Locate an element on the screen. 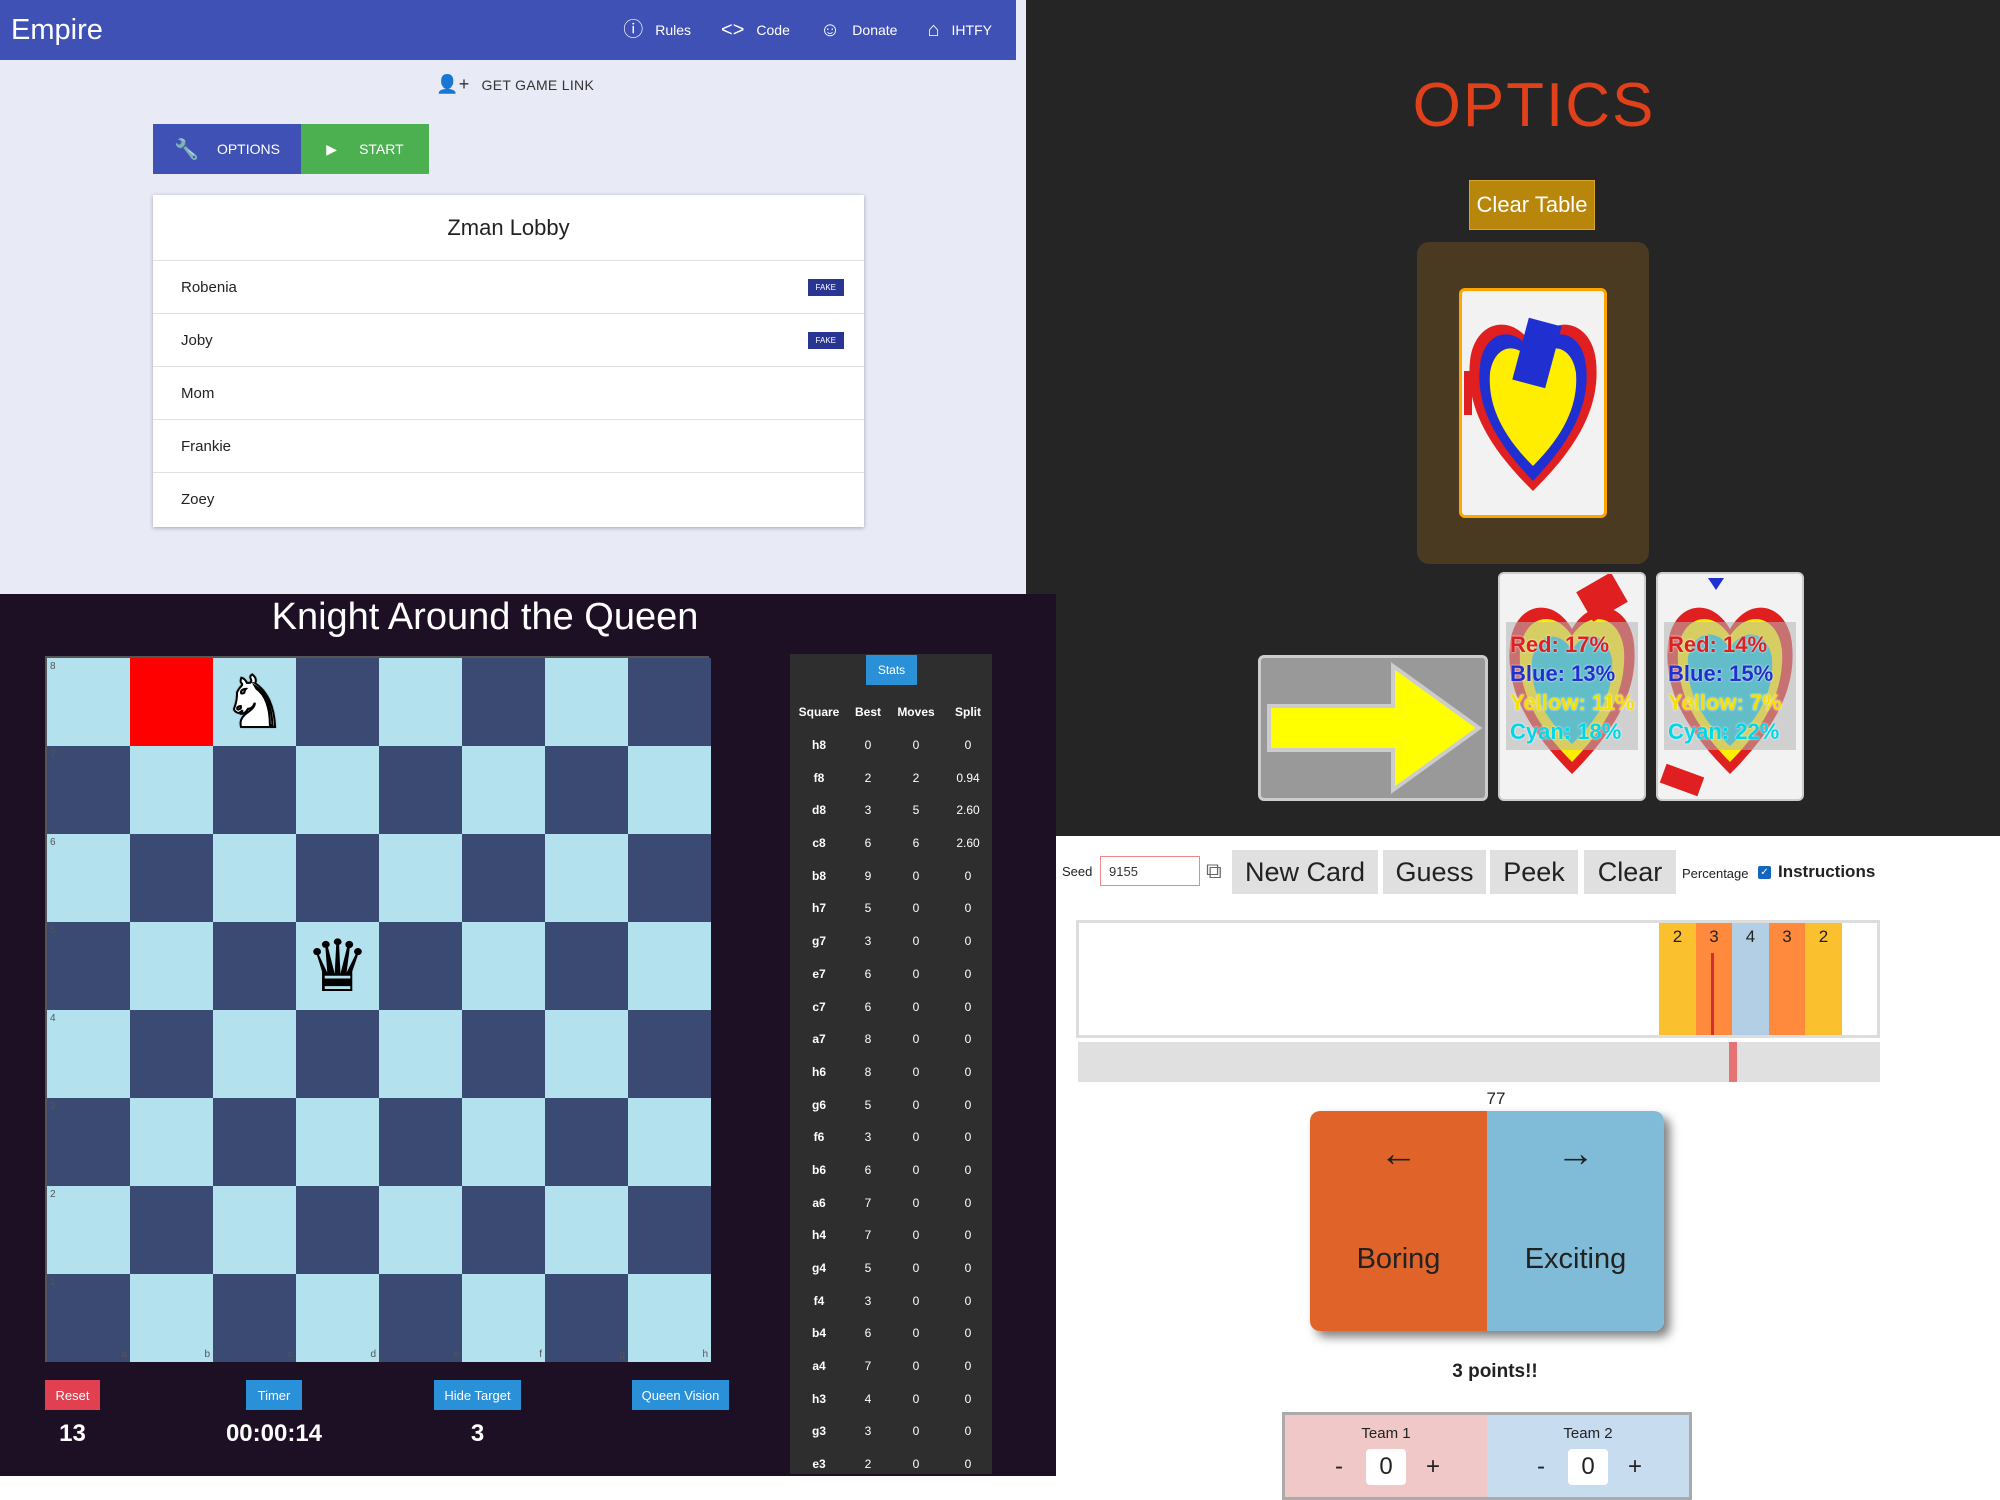 The width and height of the screenshot is (2000, 1500). board-square-e8 is located at coordinates (420, 702).